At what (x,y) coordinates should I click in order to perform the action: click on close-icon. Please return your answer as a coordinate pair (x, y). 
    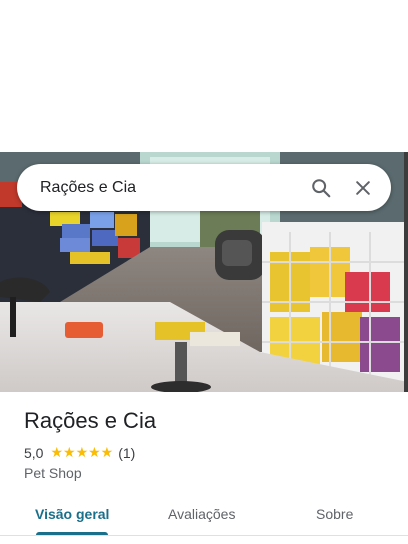
    Looking at the image, I should click on (363, 187).